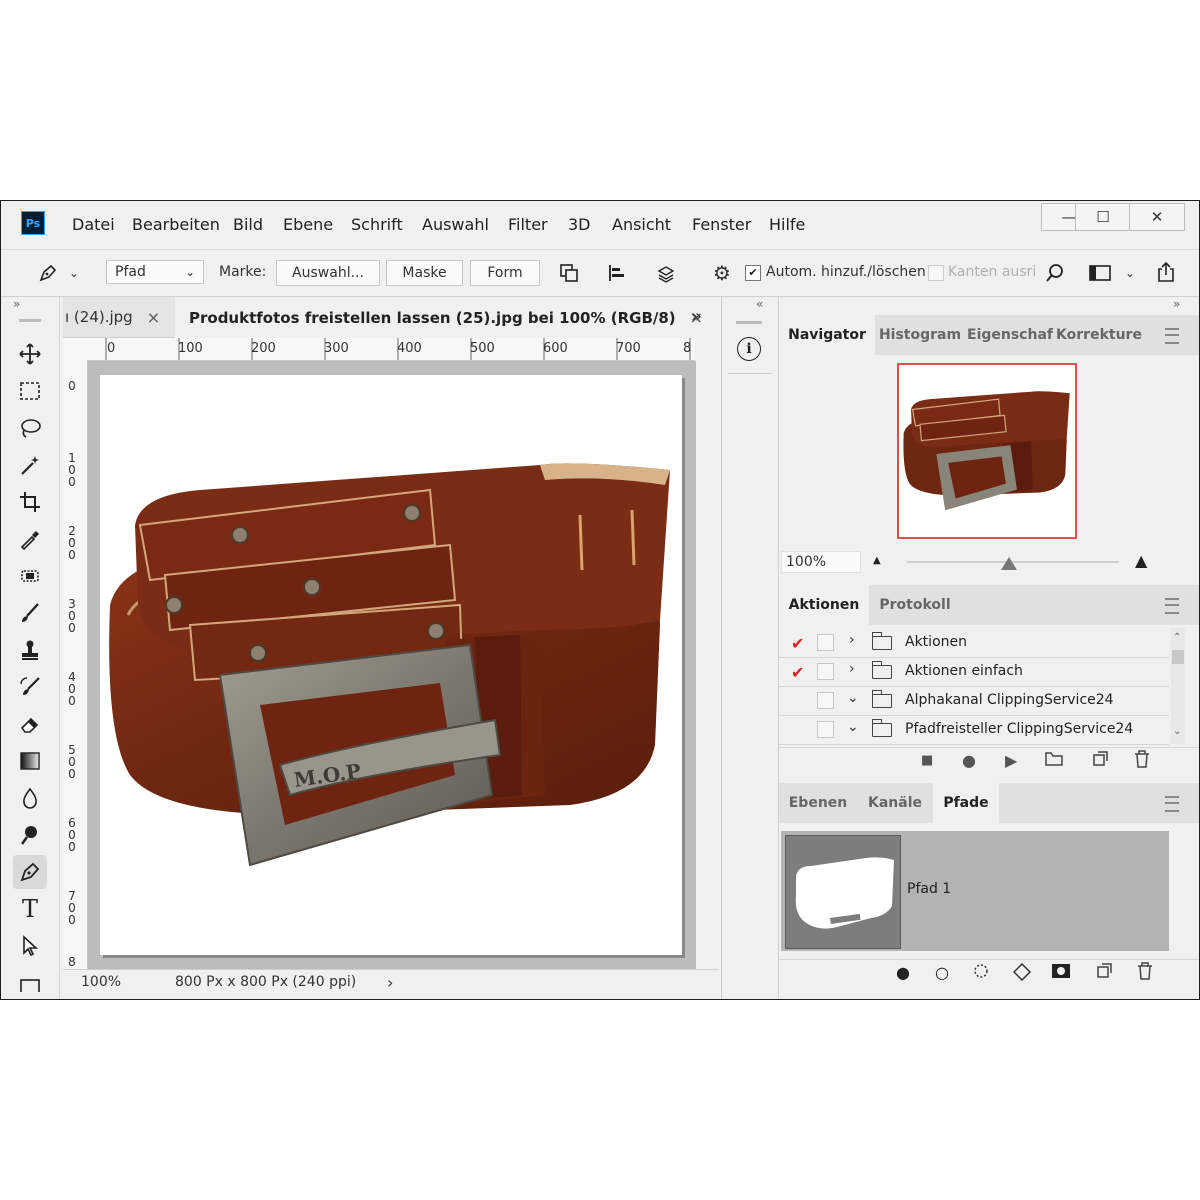 This screenshot has height=1200, width=1200. Describe the element at coordinates (30, 613) in the screenshot. I see `brush-tool-icon` at that location.